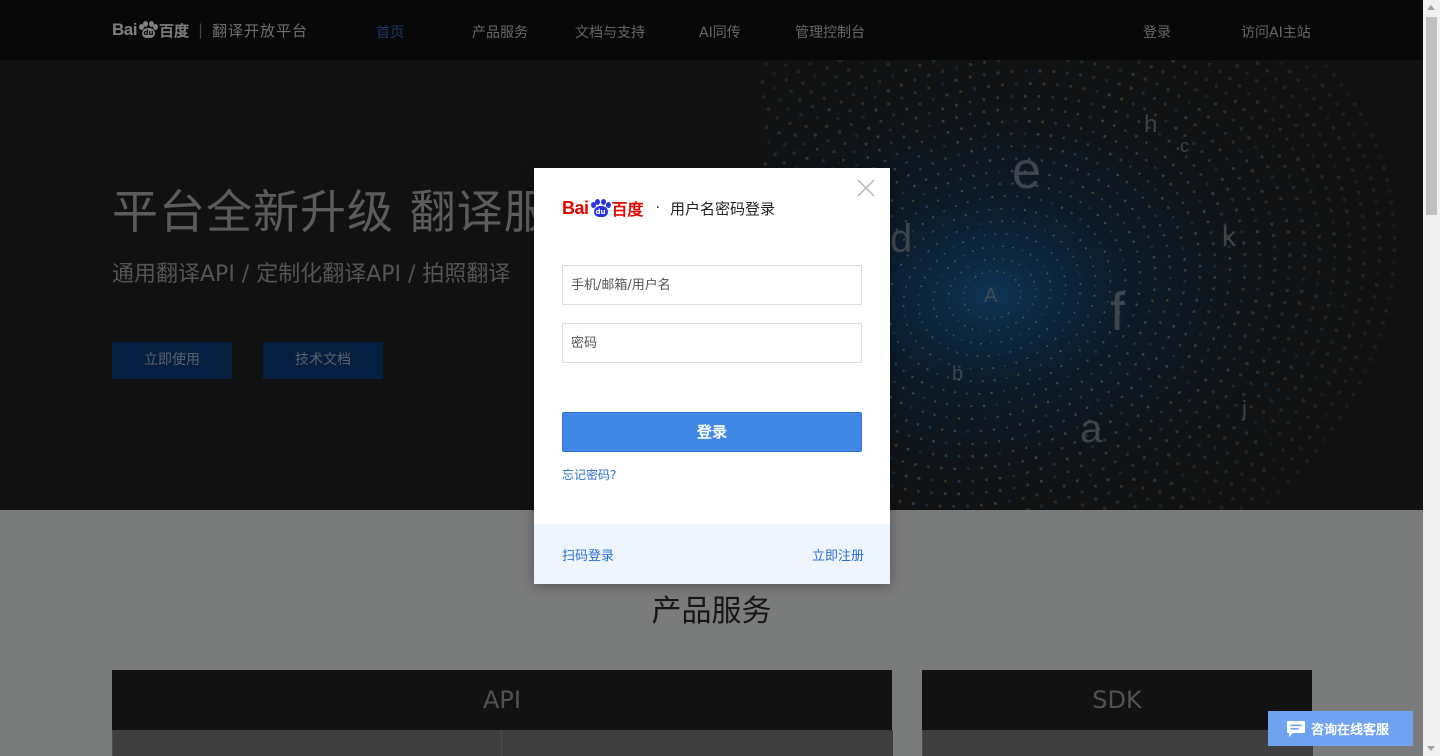  I want to click on scroll-thumb, so click(1431, 116).